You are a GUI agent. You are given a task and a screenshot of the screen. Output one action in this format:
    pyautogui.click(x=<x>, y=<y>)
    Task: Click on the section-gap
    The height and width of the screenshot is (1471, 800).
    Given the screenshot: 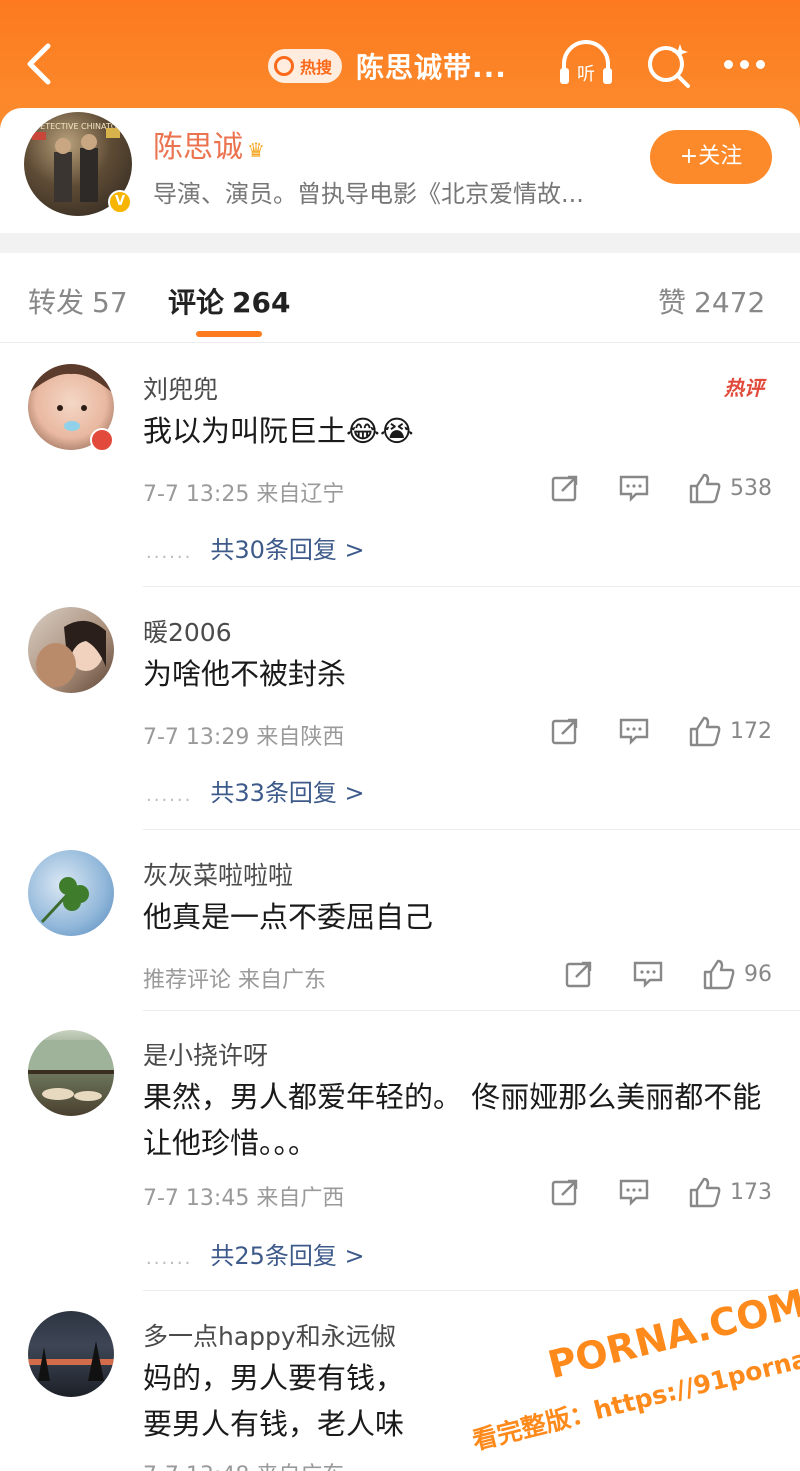 What is the action you would take?
    pyautogui.click(x=400, y=243)
    